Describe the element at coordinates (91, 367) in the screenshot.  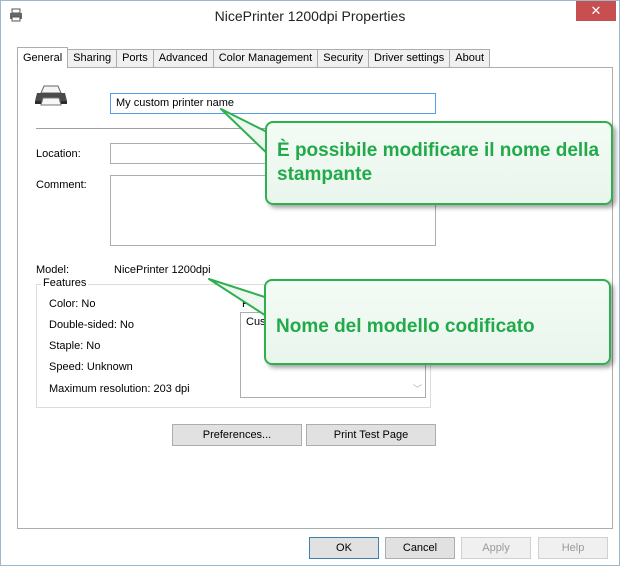
I see `feature-speed: Speed: Unknown` at that location.